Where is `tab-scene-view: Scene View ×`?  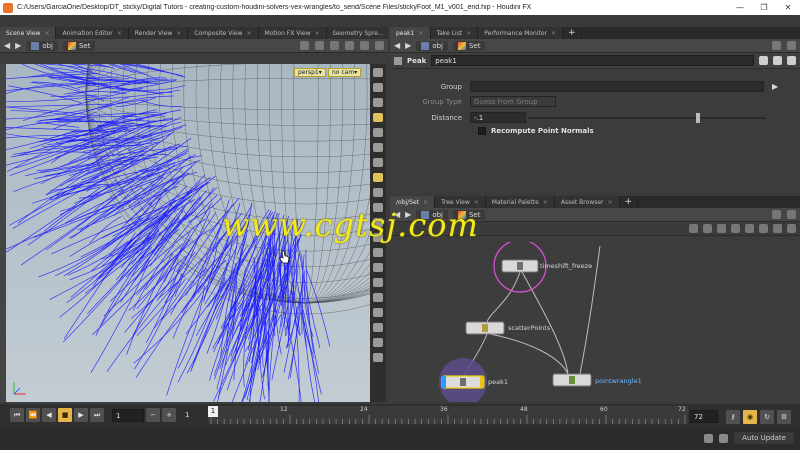
tab-scene-view: Scene View × is located at coordinates (28, 33).